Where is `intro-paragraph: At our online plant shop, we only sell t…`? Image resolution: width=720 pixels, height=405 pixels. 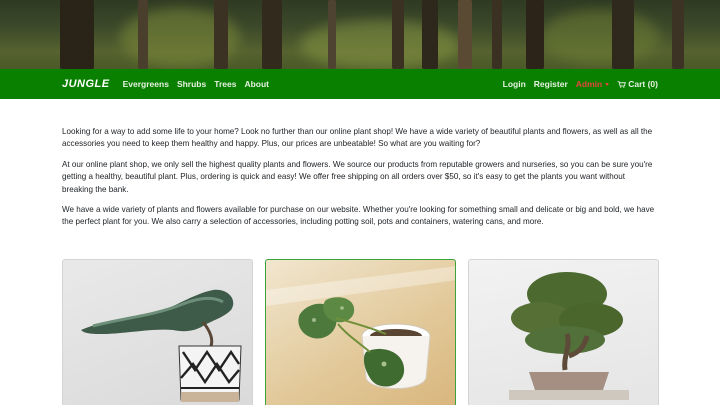
intro-paragraph: At our online plant shop, we only sell t… is located at coordinates (357, 176).